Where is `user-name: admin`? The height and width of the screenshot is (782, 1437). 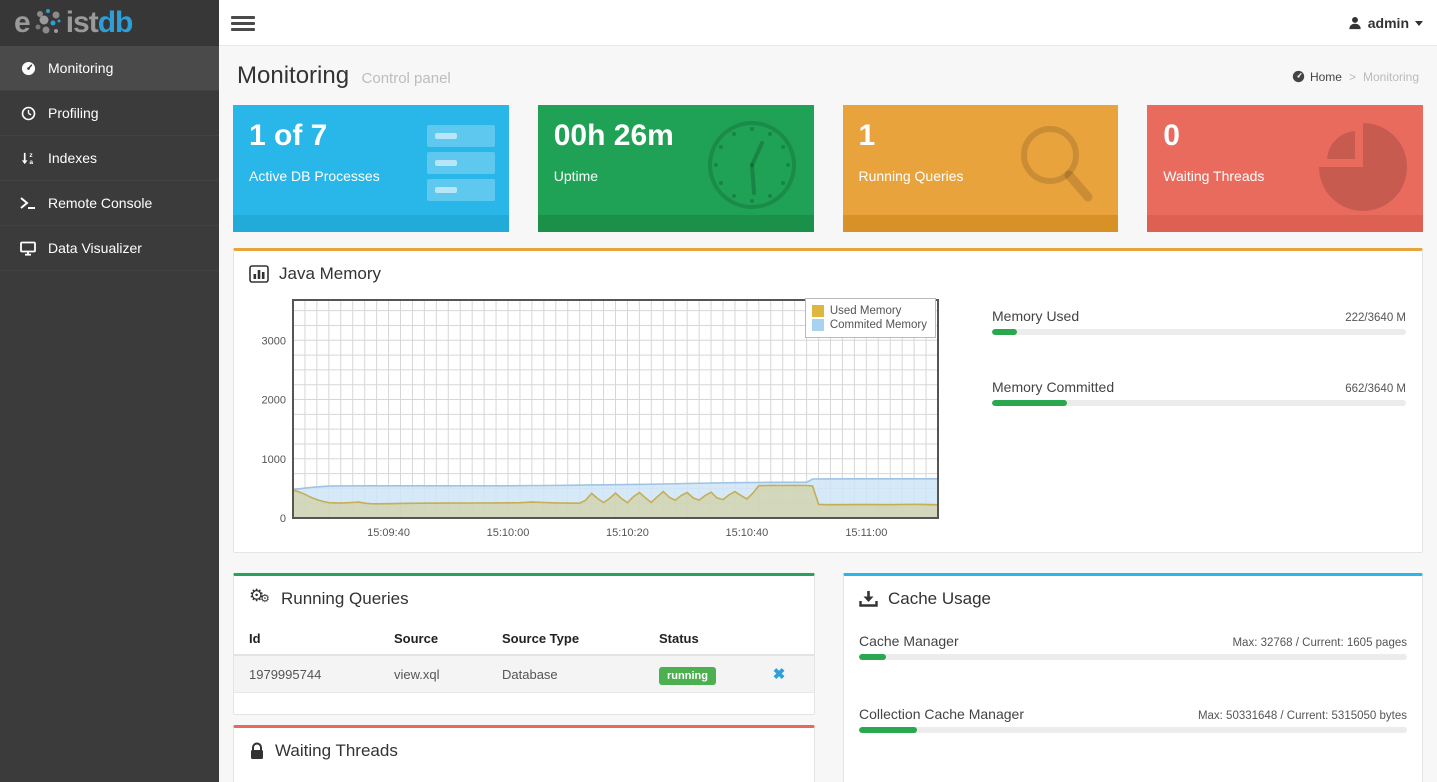 user-name: admin is located at coordinates (1388, 23).